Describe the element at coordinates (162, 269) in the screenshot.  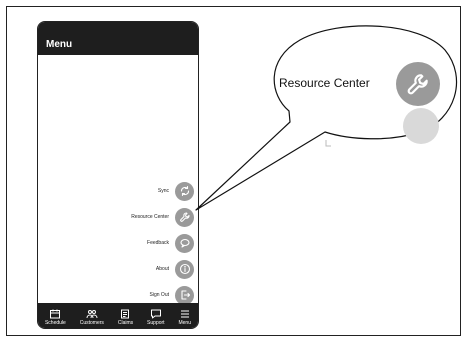
I see `menu-item-label: About` at that location.